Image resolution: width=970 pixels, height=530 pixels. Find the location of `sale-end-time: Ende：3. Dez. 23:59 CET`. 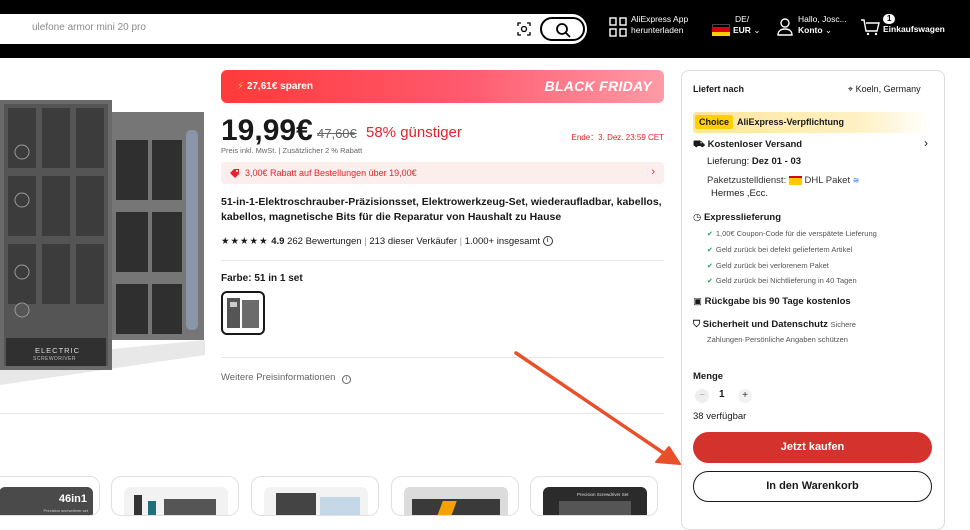

sale-end-time: Ende：3. Dez. 23:59 CET is located at coordinates (618, 137).